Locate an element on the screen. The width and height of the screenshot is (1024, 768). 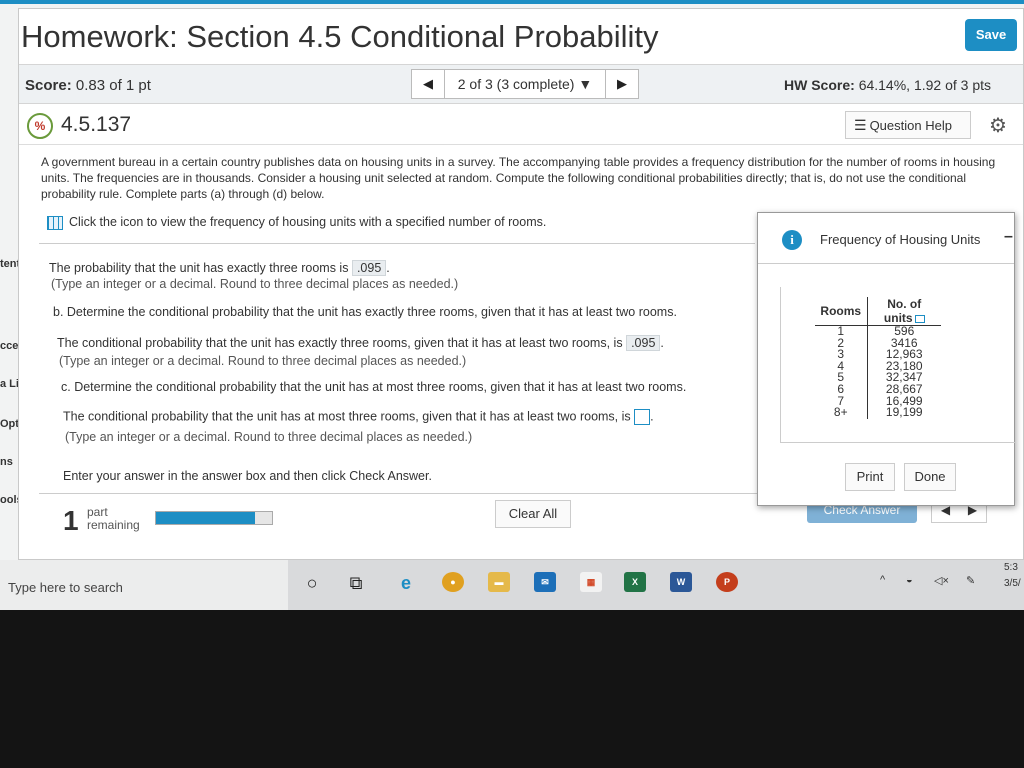
edge-icon: e is located at coordinates (406, 583).